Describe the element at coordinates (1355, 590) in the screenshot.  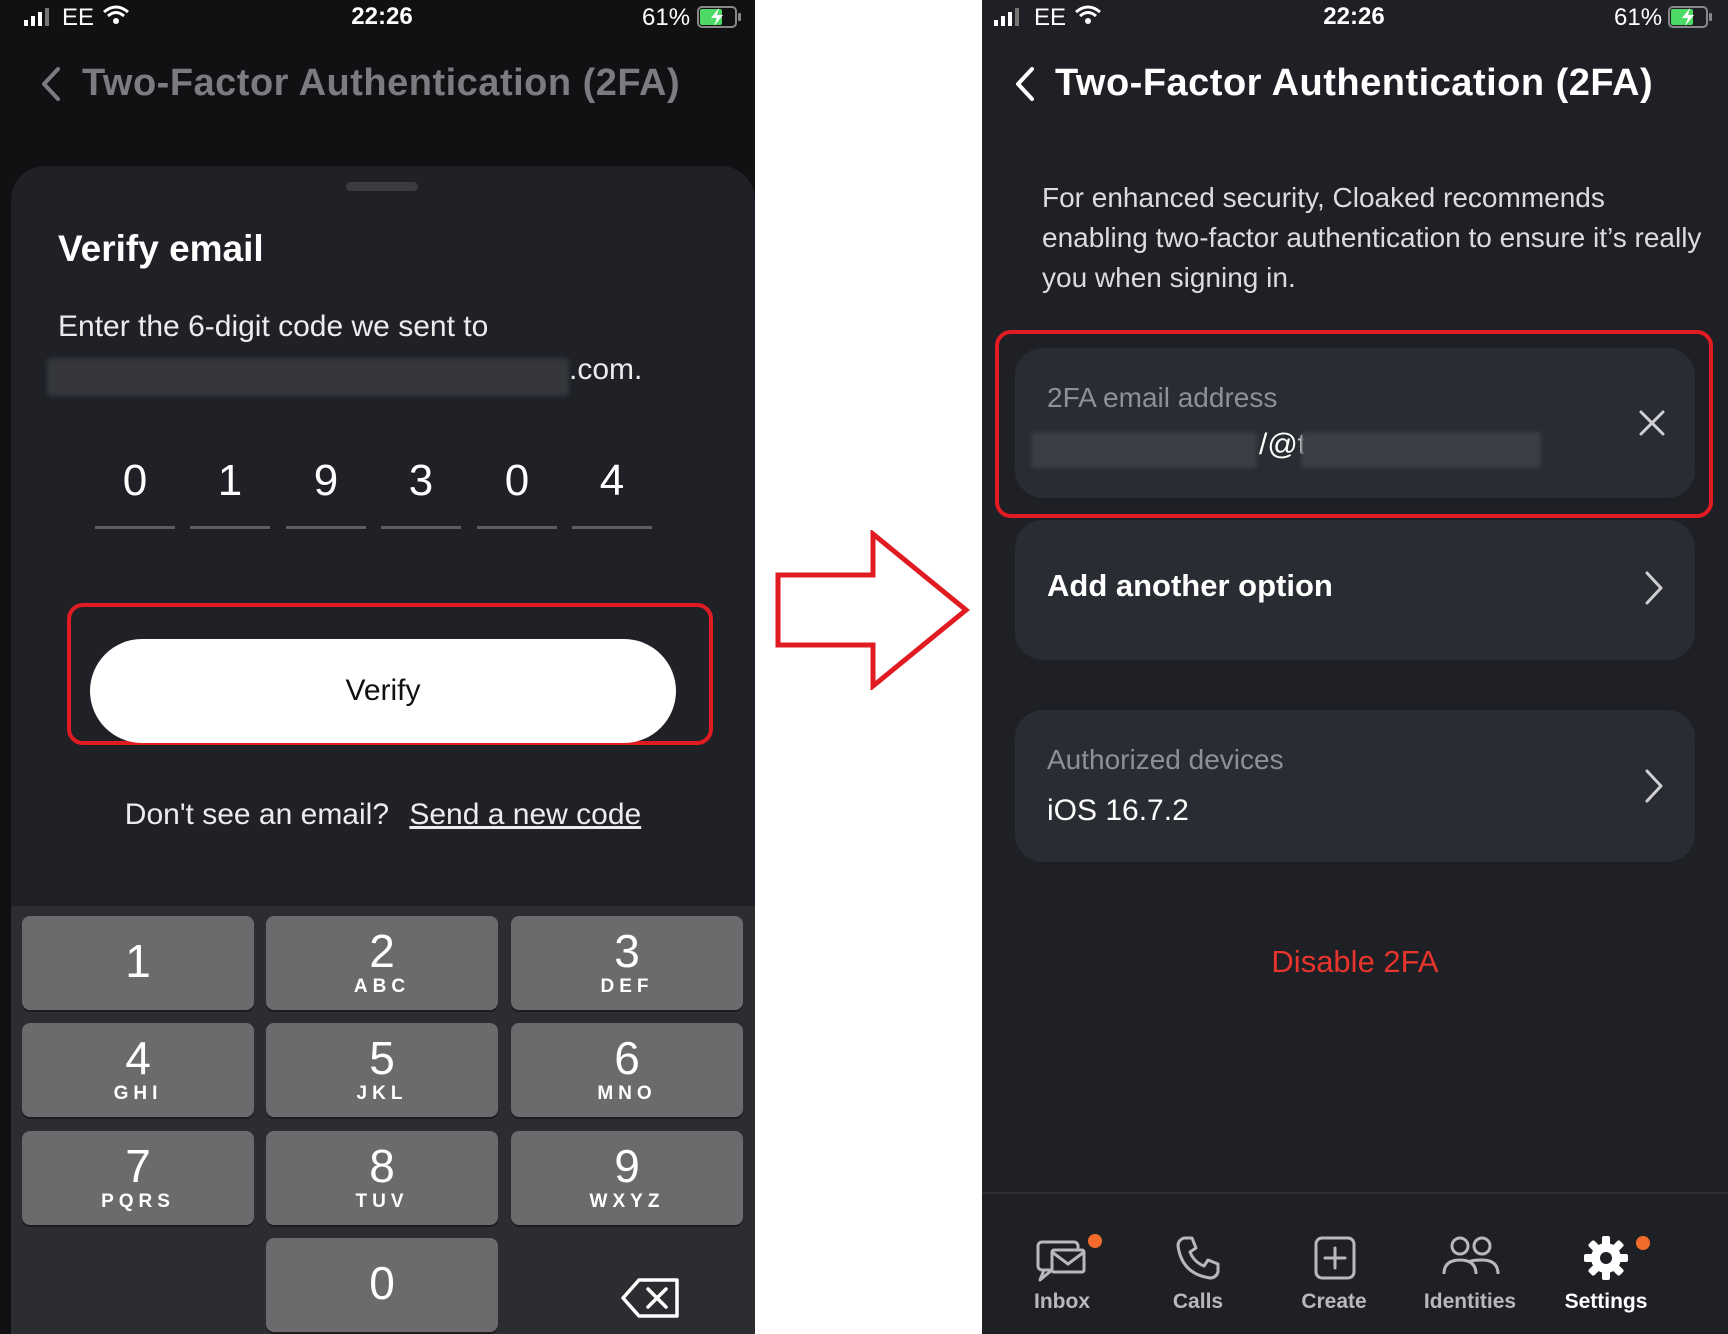
I see `add-another-option-card: Add another option` at that location.